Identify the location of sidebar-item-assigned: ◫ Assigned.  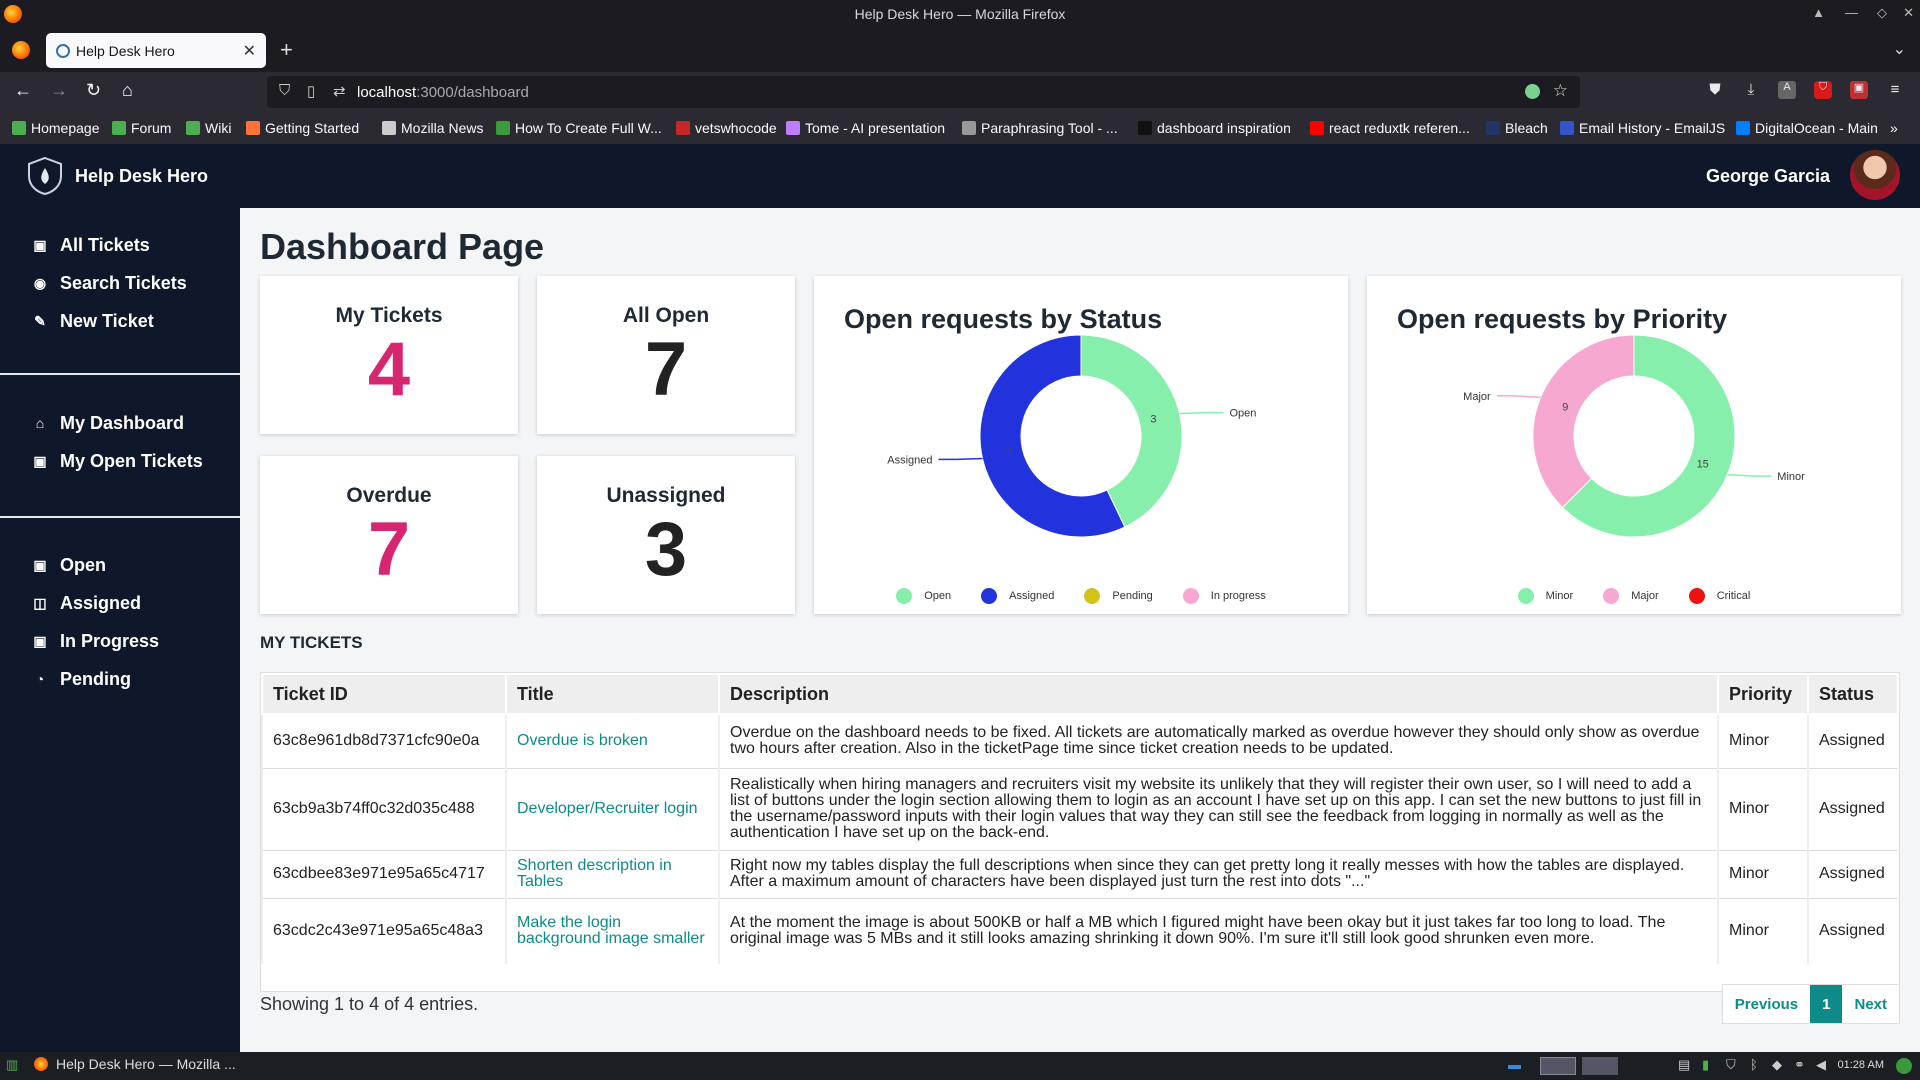
(120, 603).